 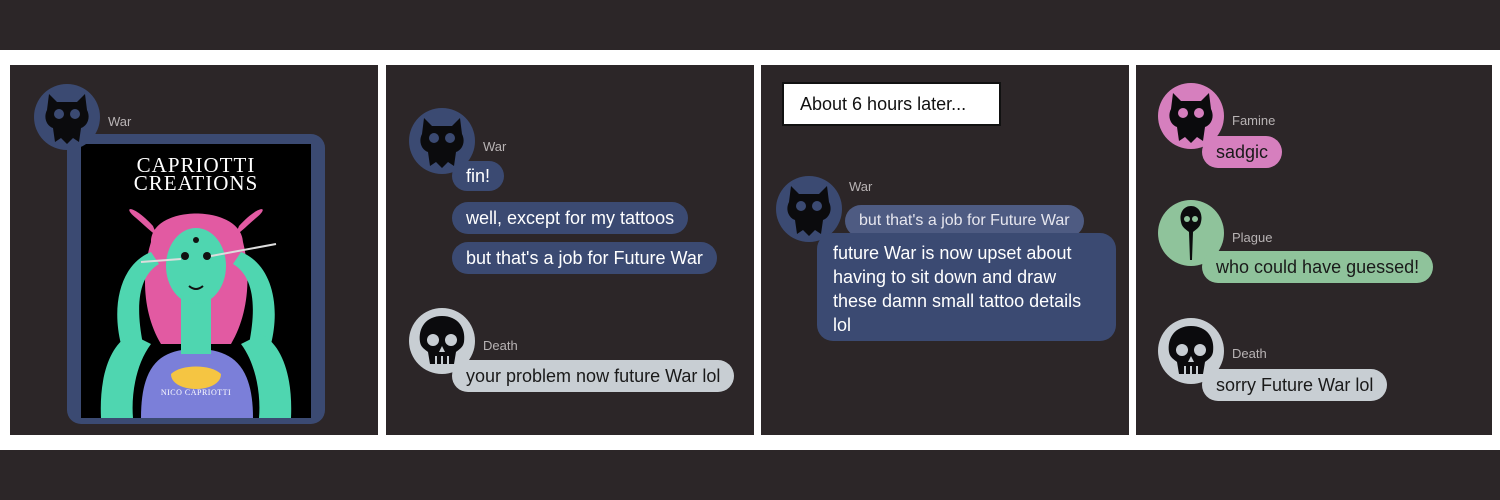 What do you see at coordinates (1295, 385) in the screenshot?
I see `message-bubble: sorry Future War lol` at bounding box center [1295, 385].